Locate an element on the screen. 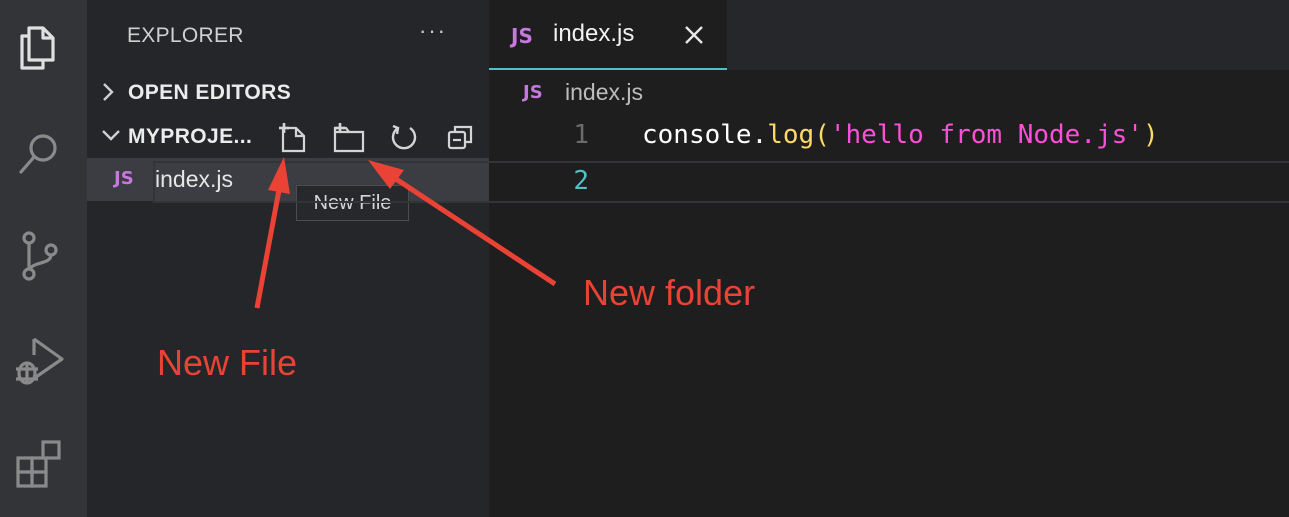 The image size is (1289, 517). tab-label: index.js is located at coordinates (594, 33).